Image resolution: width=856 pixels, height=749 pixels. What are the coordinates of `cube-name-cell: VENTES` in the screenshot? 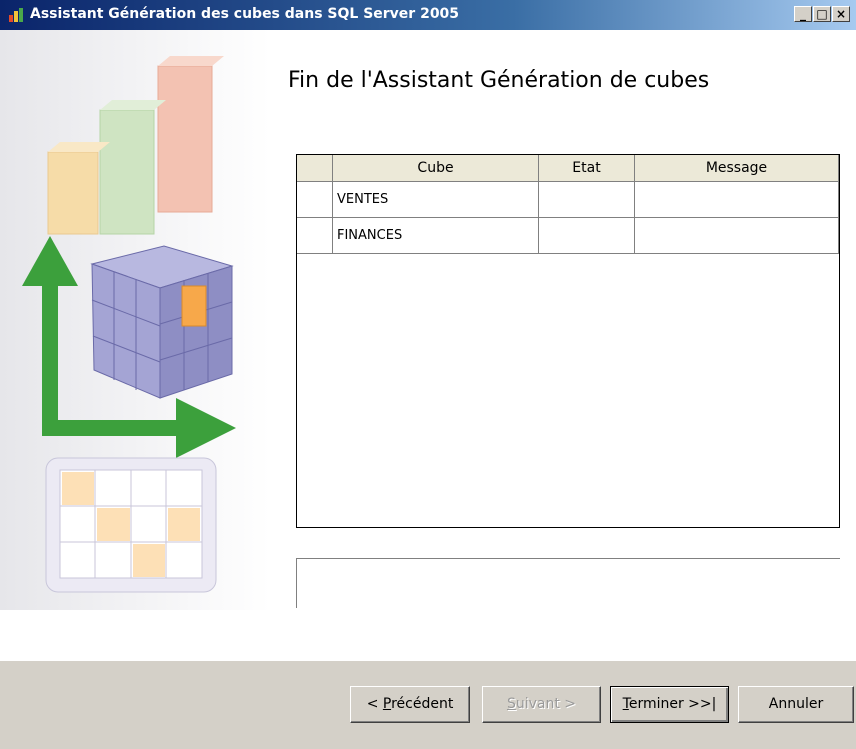 It's located at (436, 200).